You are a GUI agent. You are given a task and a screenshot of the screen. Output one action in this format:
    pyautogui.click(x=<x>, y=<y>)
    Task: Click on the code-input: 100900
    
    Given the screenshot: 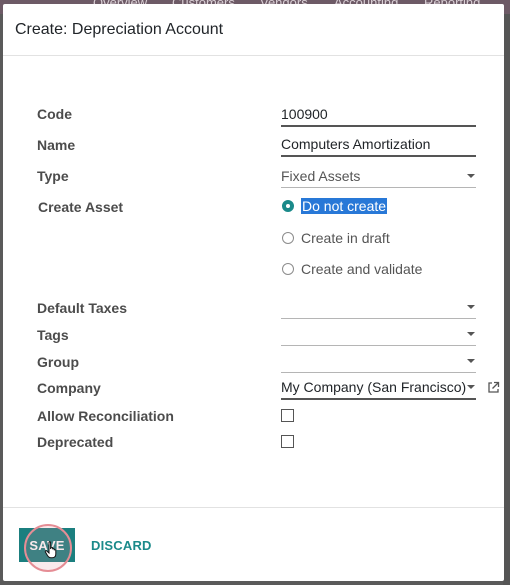 What is the action you would take?
    pyautogui.click(x=378, y=115)
    